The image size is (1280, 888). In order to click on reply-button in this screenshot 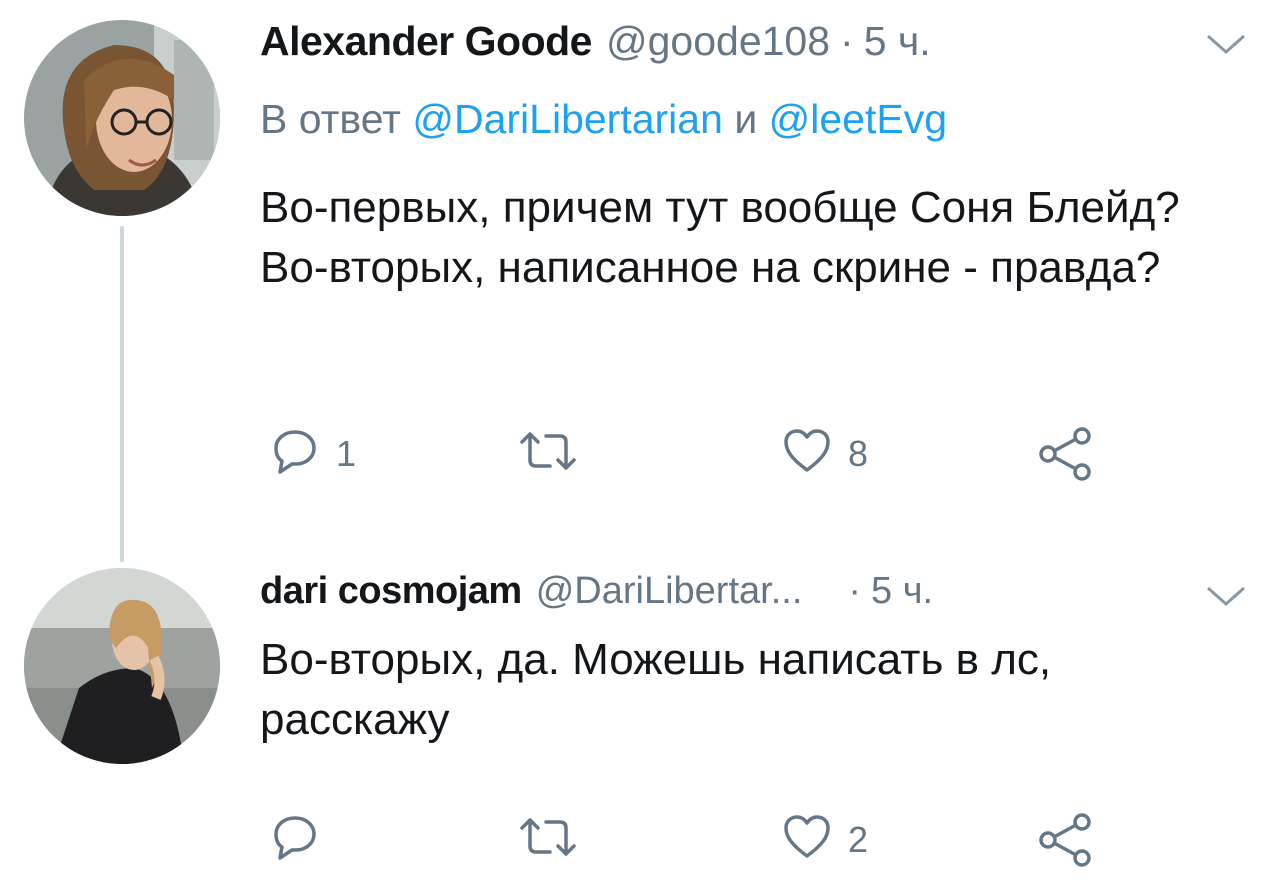, I will do `click(303, 839)`.